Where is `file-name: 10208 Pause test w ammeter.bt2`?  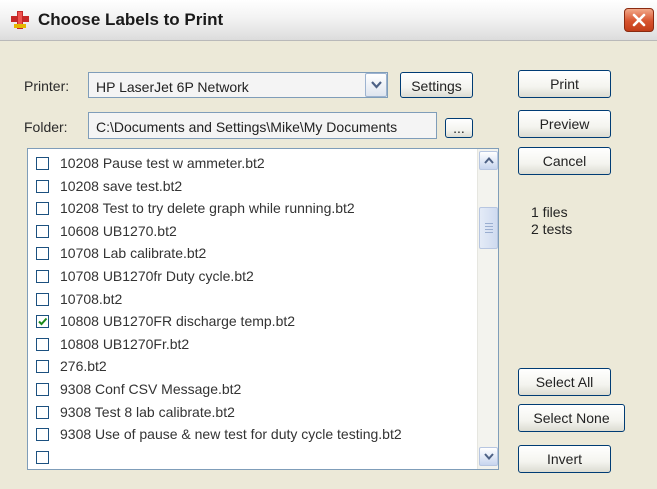 file-name: 10208 Pause test w ammeter.bt2 is located at coordinates (162, 163).